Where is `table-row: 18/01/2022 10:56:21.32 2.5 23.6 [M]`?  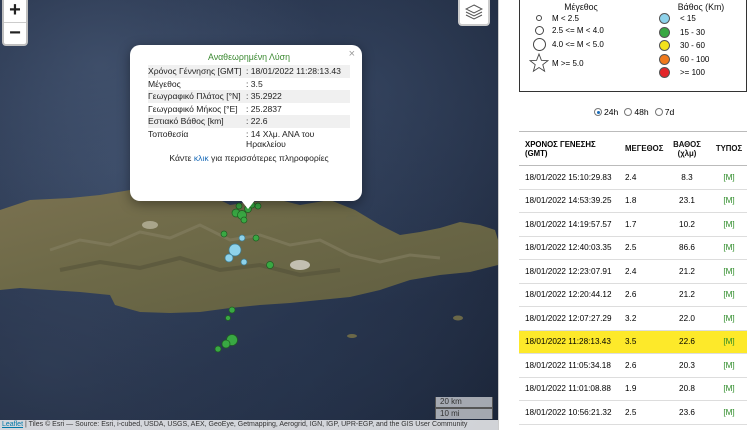 table-row: 18/01/2022 10:56:21.32 2.5 23.6 [M] is located at coordinates (633, 413).